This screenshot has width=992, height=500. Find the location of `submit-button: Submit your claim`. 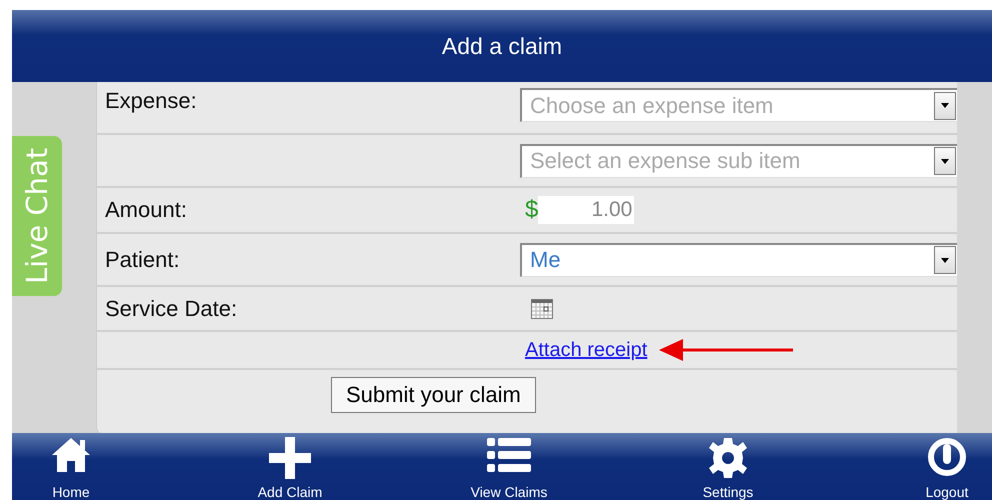

submit-button: Submit your claim is located at coordinates (433, 395).